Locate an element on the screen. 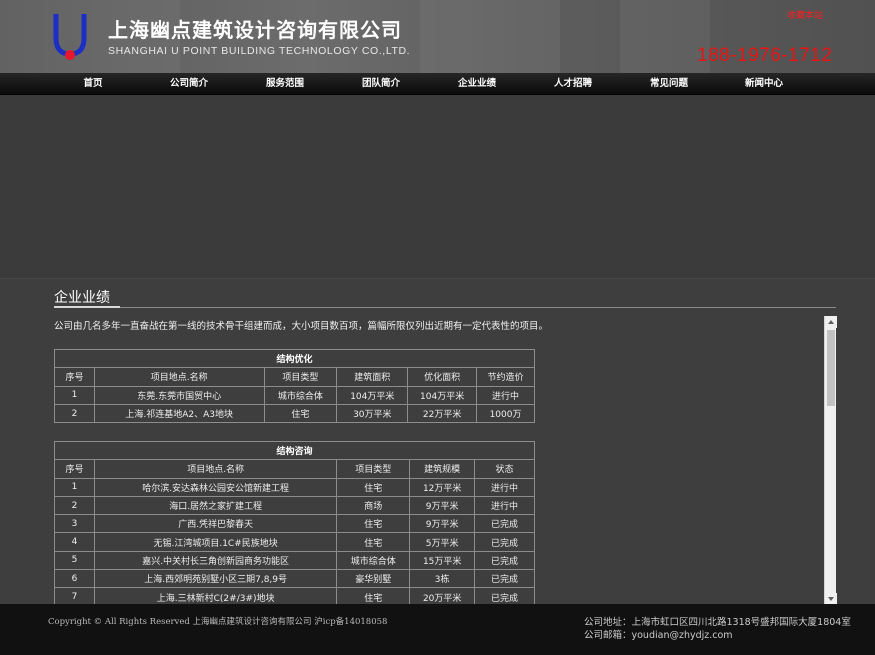 The image size is (875, 655). nav-item-portfolio: 企业业绩 is located at coordinates (477, 84).